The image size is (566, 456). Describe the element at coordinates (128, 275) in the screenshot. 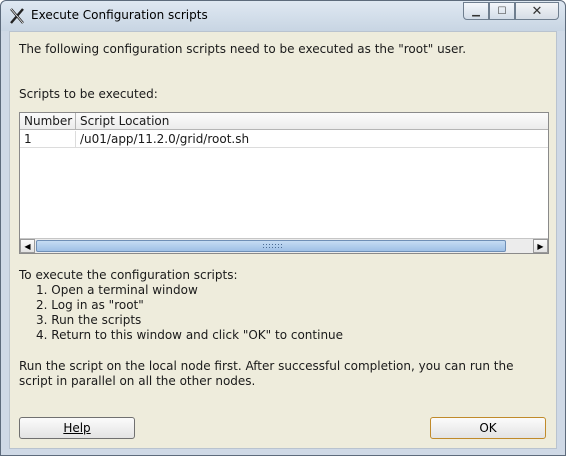

I see `instructions-heading: To execute the configuration scripts:` at that location.